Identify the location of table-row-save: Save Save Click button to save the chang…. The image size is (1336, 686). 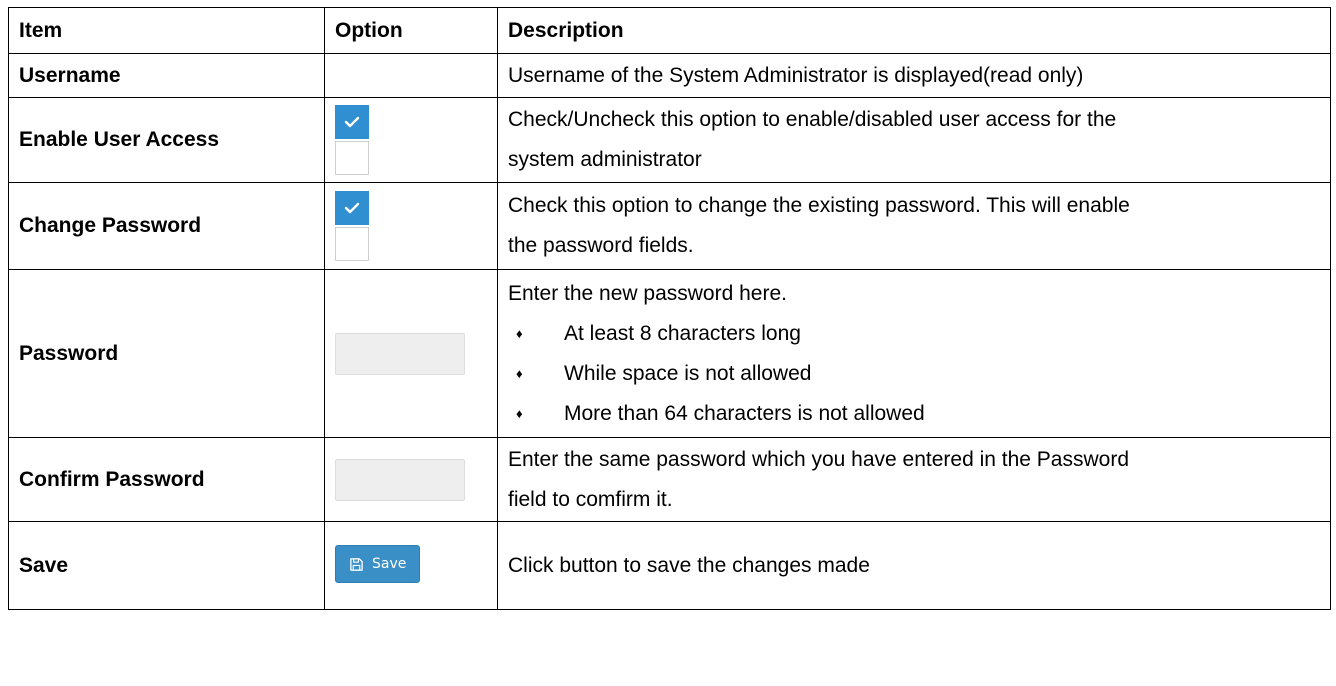
(669, 565).